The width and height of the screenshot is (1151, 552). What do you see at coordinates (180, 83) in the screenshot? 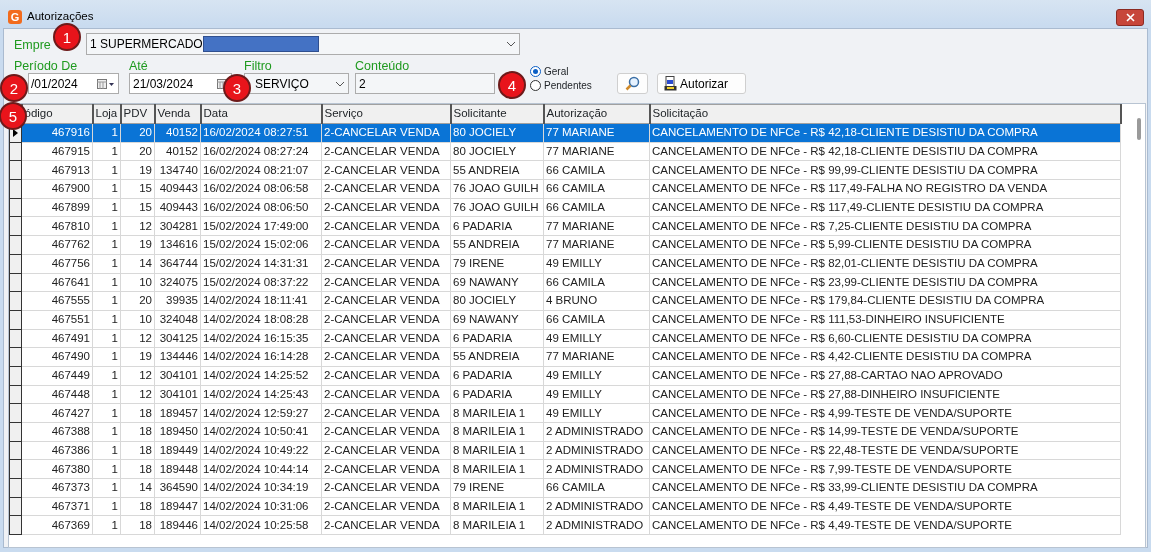
I see `date-field: 21/03/2024` at bounding box center [180, 83].